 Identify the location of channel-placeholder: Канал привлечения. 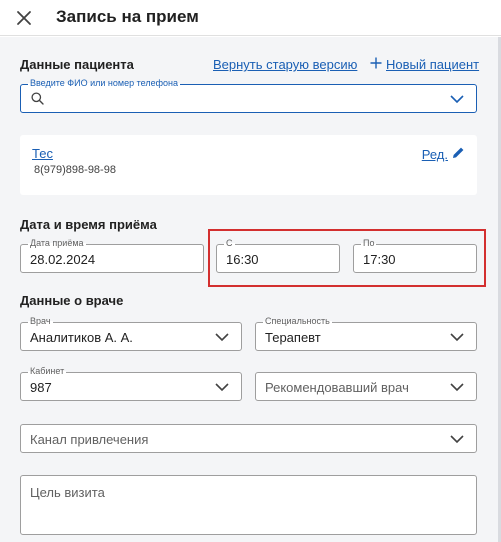
(89, 439).